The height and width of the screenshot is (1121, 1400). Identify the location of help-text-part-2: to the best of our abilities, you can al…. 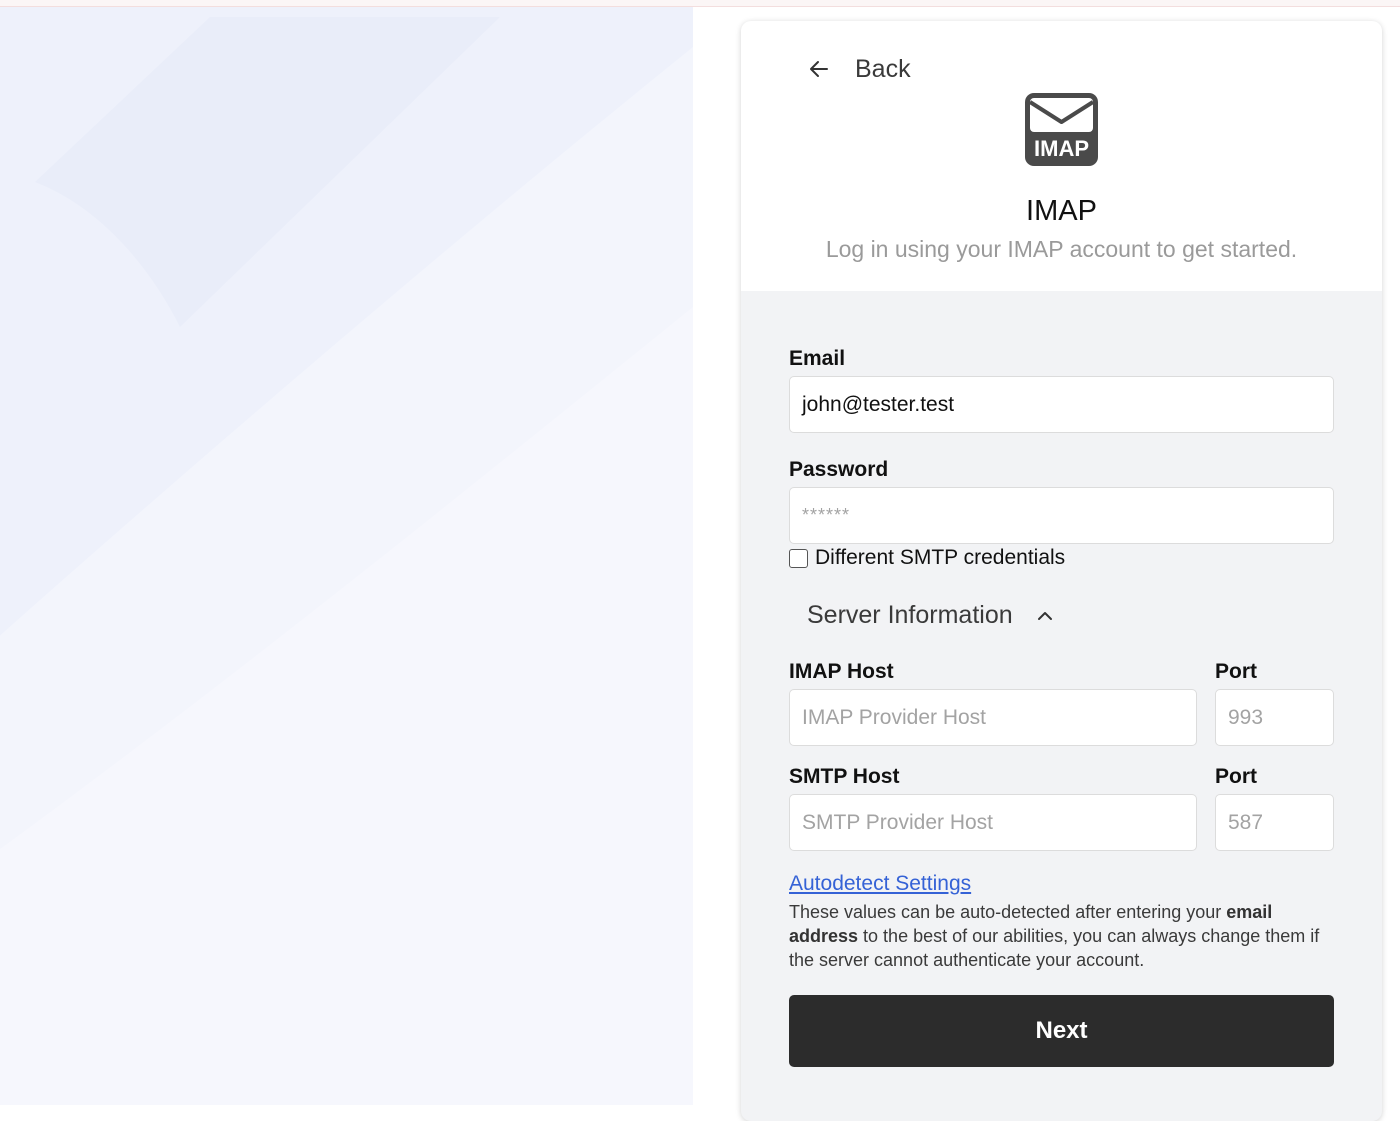
(1054, 948).